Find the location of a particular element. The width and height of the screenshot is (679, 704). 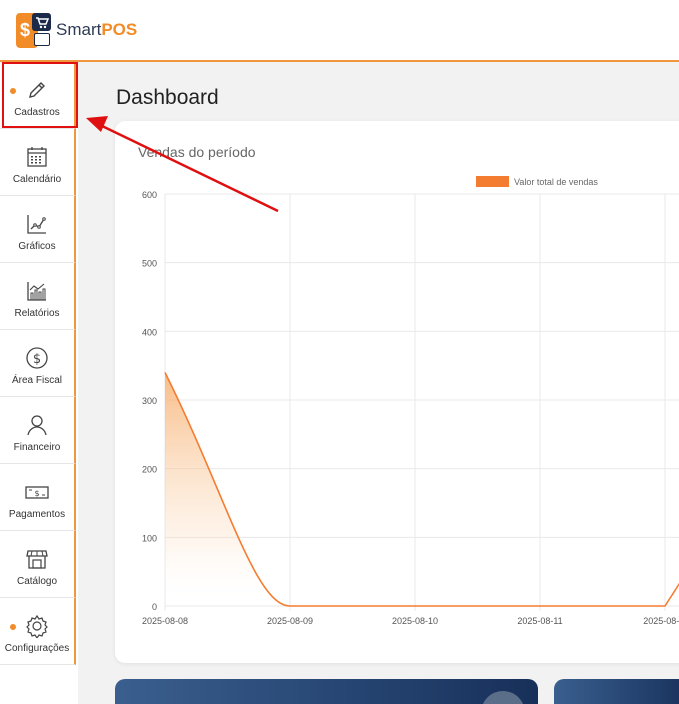

sidebar-item-calendario: Calendário is located at coordinates (38, 162).